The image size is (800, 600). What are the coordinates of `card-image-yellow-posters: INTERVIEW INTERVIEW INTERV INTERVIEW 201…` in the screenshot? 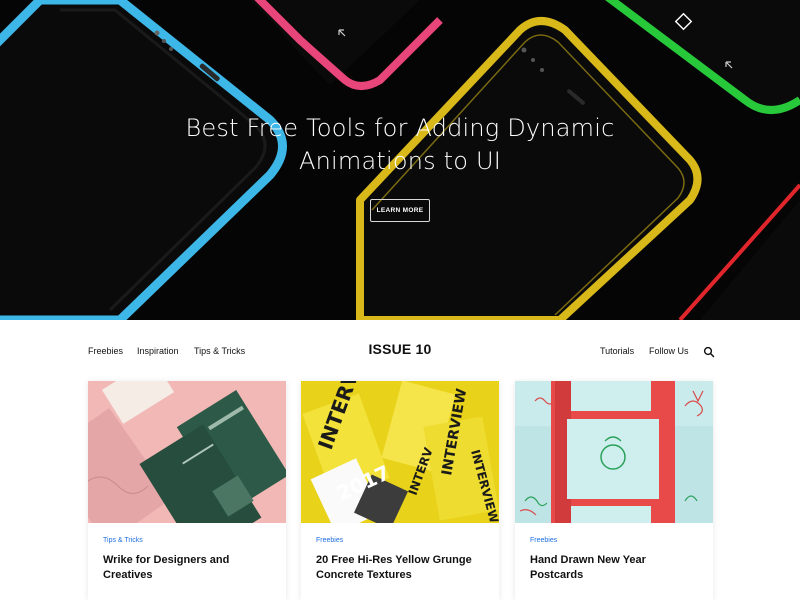 It's located at (400, 452).